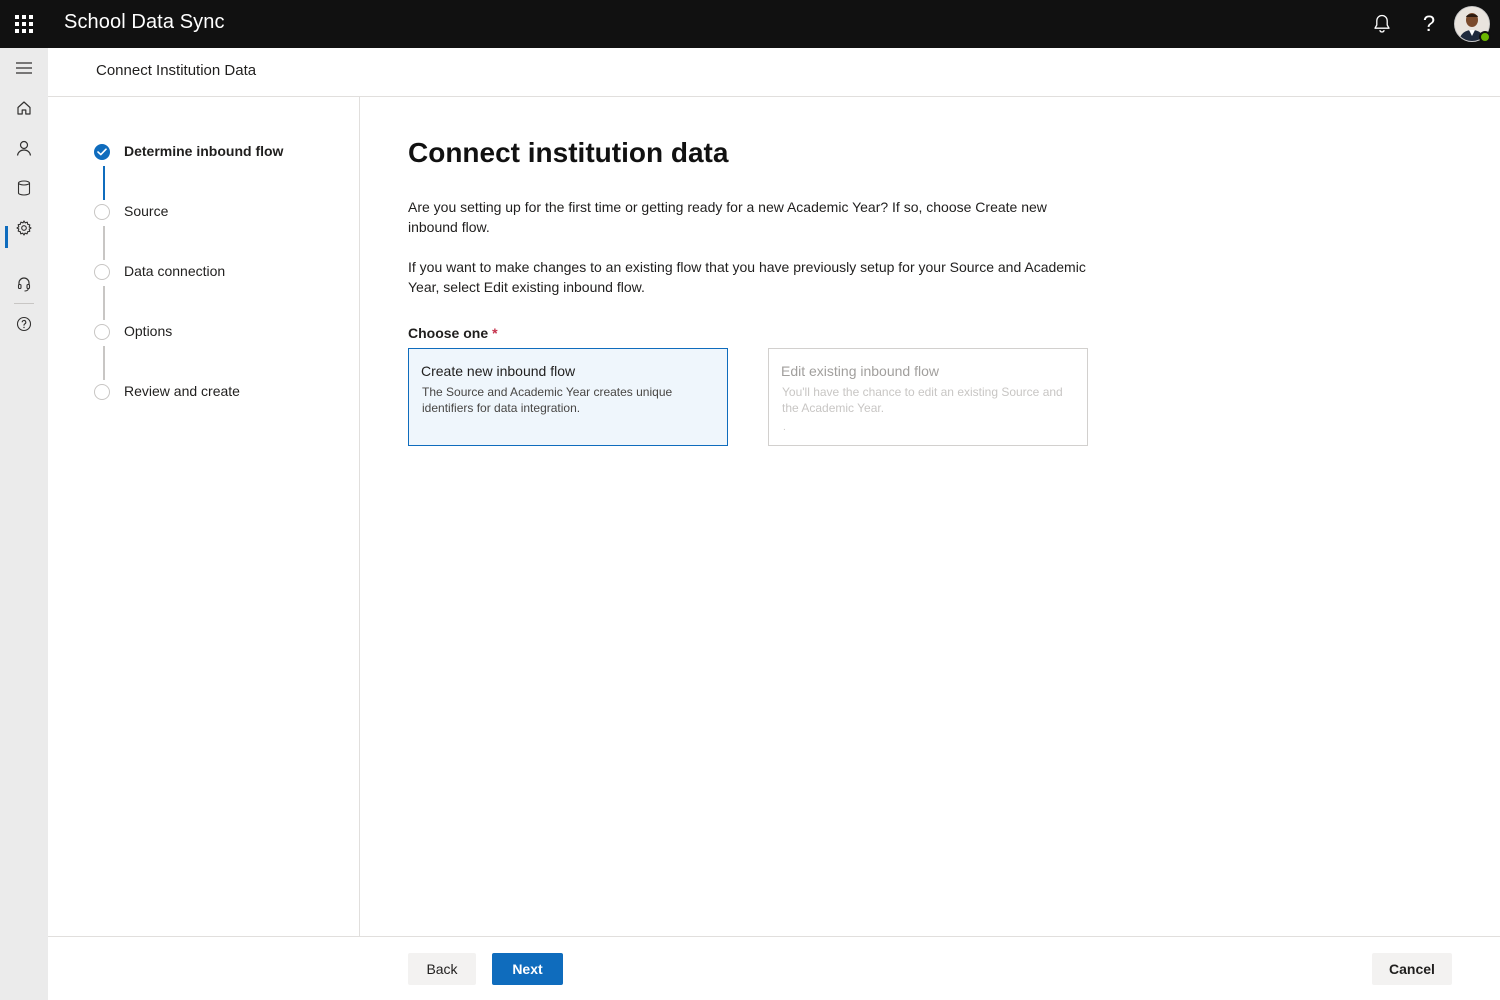 The width and height of the screenshot is (1500, 1000). Describe the element at coordinates (148, 331) in the screenshot. I see `step-label: Options` at that location.